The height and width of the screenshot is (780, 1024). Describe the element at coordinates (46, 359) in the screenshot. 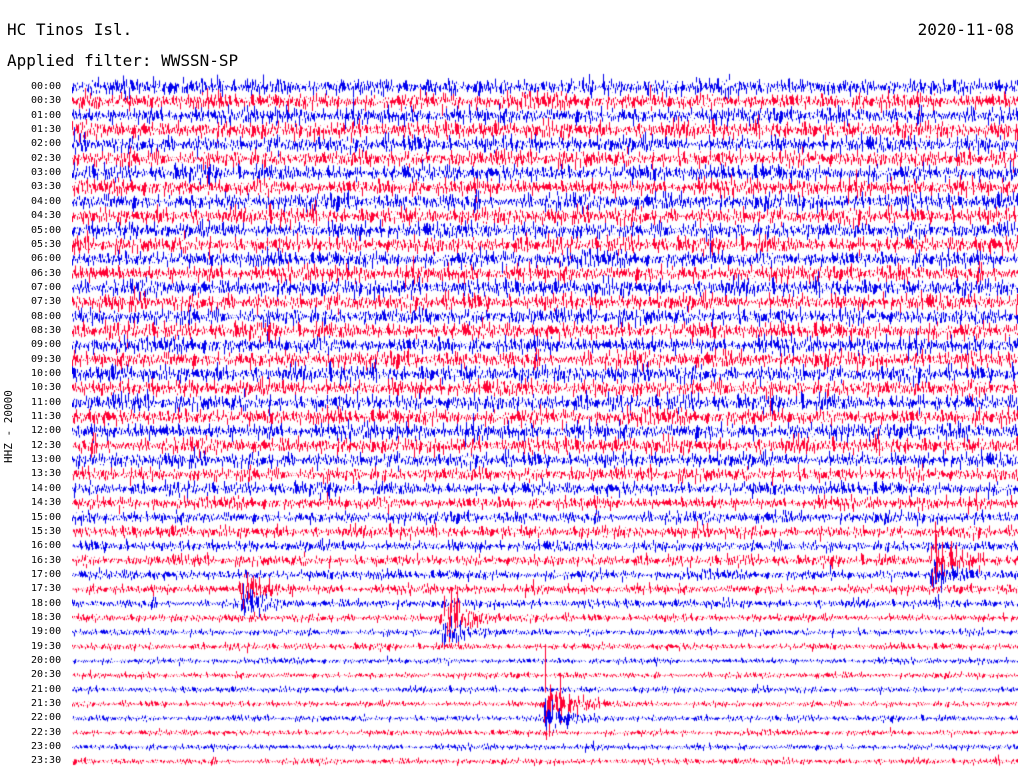

I see `time-tick-label: 09:30` at that location.